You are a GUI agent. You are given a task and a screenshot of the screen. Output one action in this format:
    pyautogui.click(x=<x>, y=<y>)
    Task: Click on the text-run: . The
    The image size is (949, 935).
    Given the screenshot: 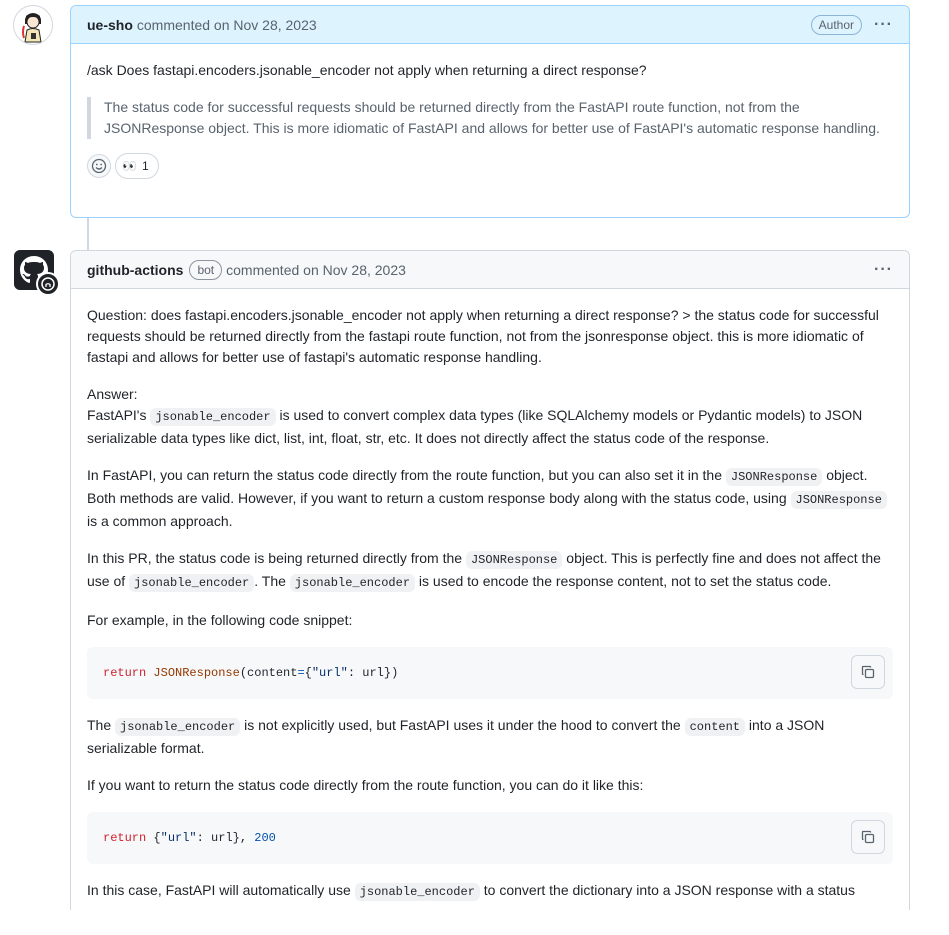 What is the action you would take?
    pyautogui.click(x=272, y=581)
    